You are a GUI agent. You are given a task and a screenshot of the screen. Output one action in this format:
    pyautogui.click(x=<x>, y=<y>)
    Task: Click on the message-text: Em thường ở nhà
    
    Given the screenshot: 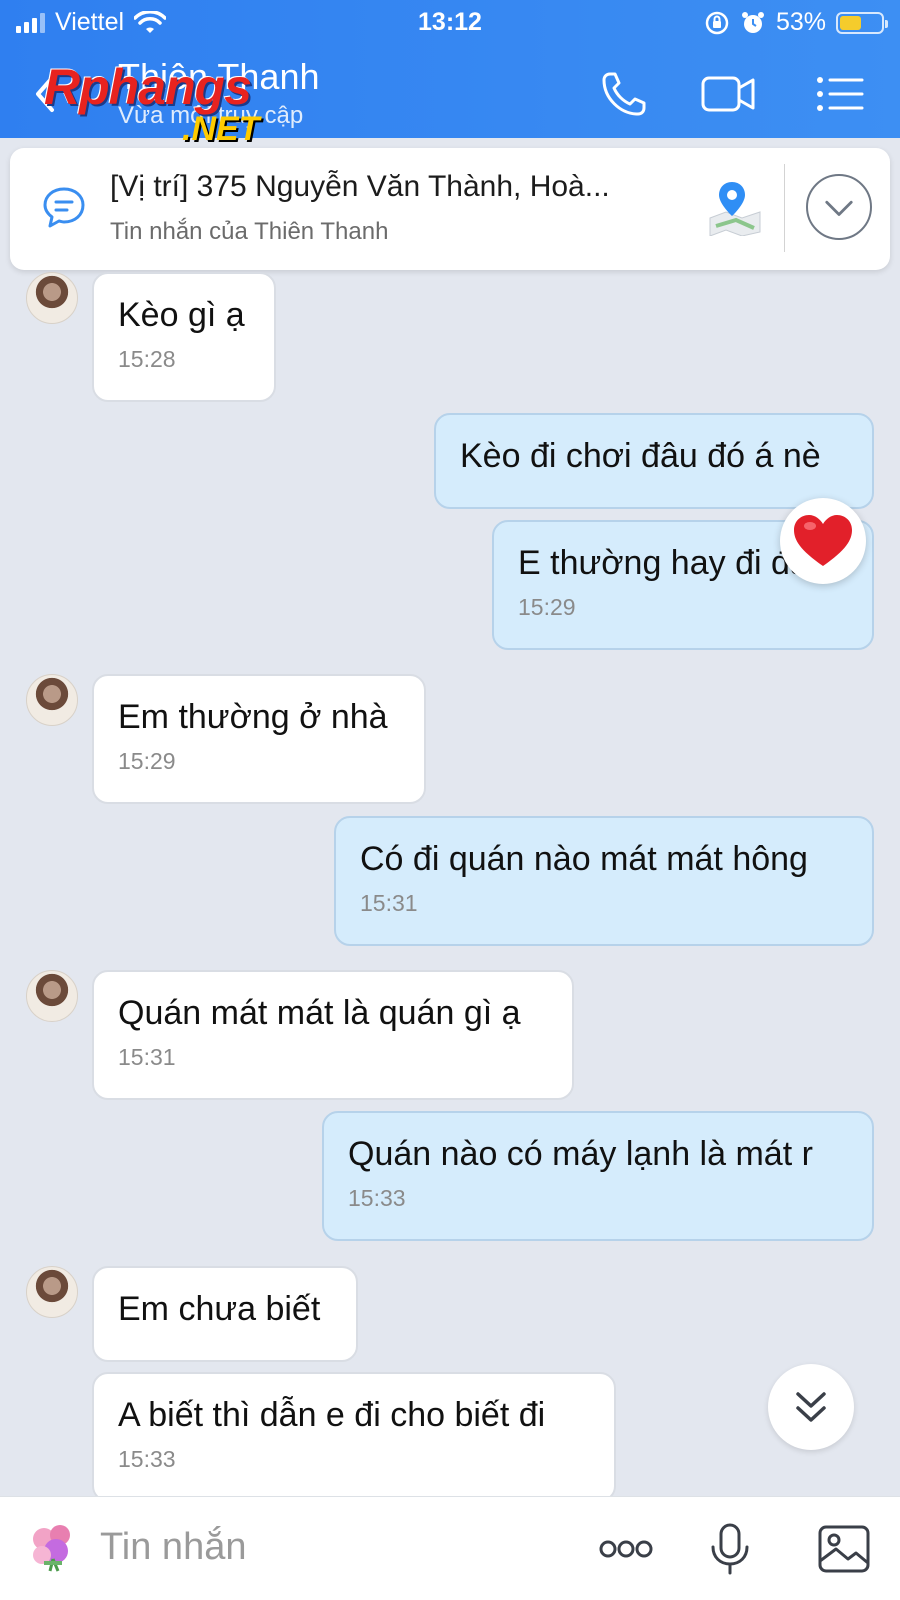 What is the action you would take?
    pyautogui.click(x=253, y=717)
    